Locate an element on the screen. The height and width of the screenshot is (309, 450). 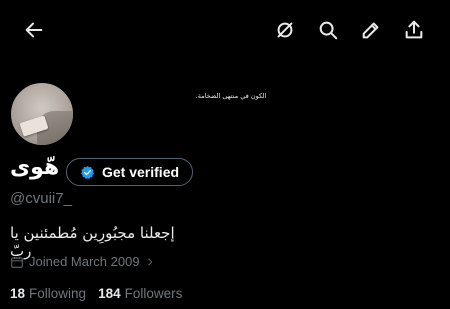
grok-icon is located at coordinates (285, 30).